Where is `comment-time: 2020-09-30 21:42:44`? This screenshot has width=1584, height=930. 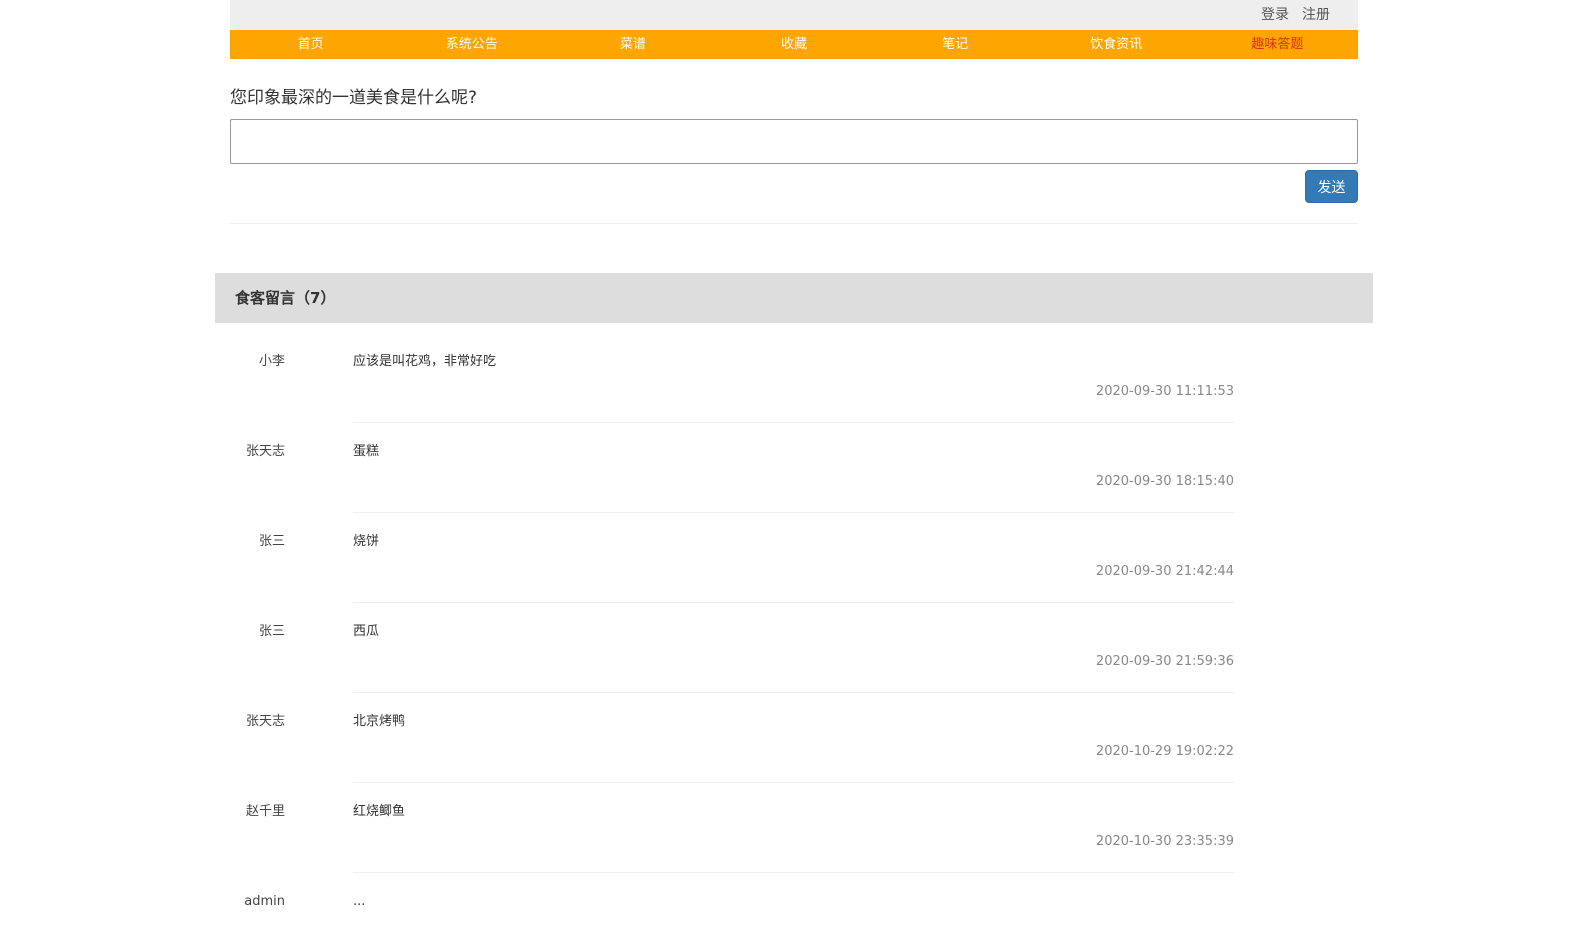
comment-time: 2020-09-30 21:42:44 is located at coordinates (1164, 571).